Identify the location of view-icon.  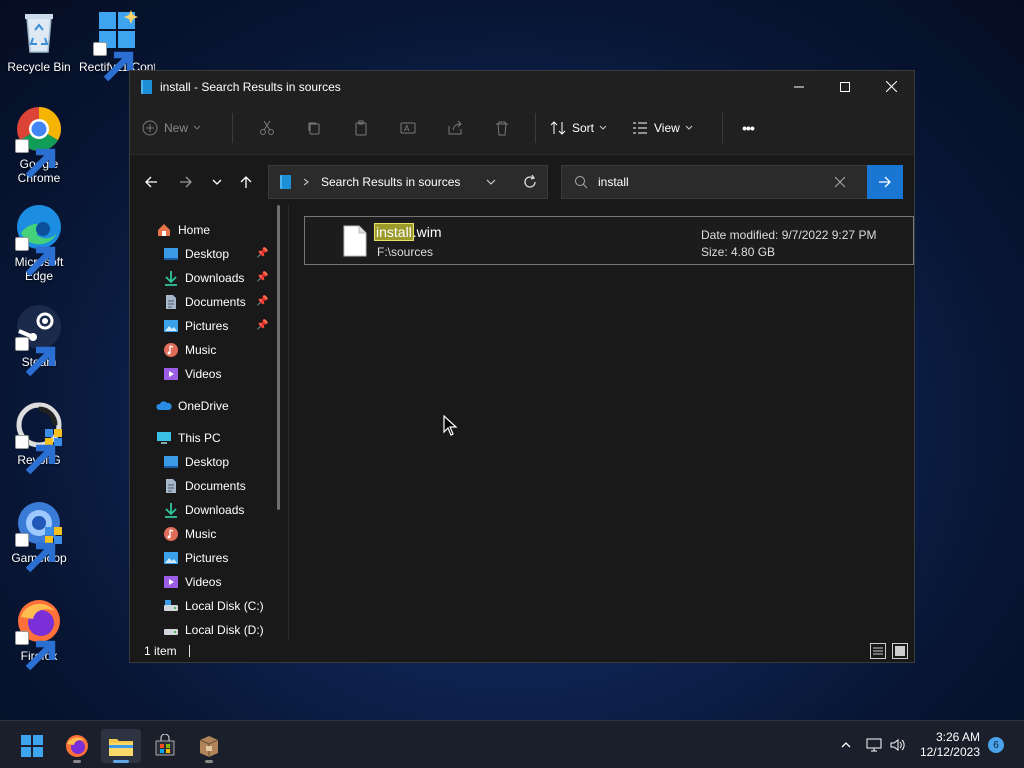
(640, 128).